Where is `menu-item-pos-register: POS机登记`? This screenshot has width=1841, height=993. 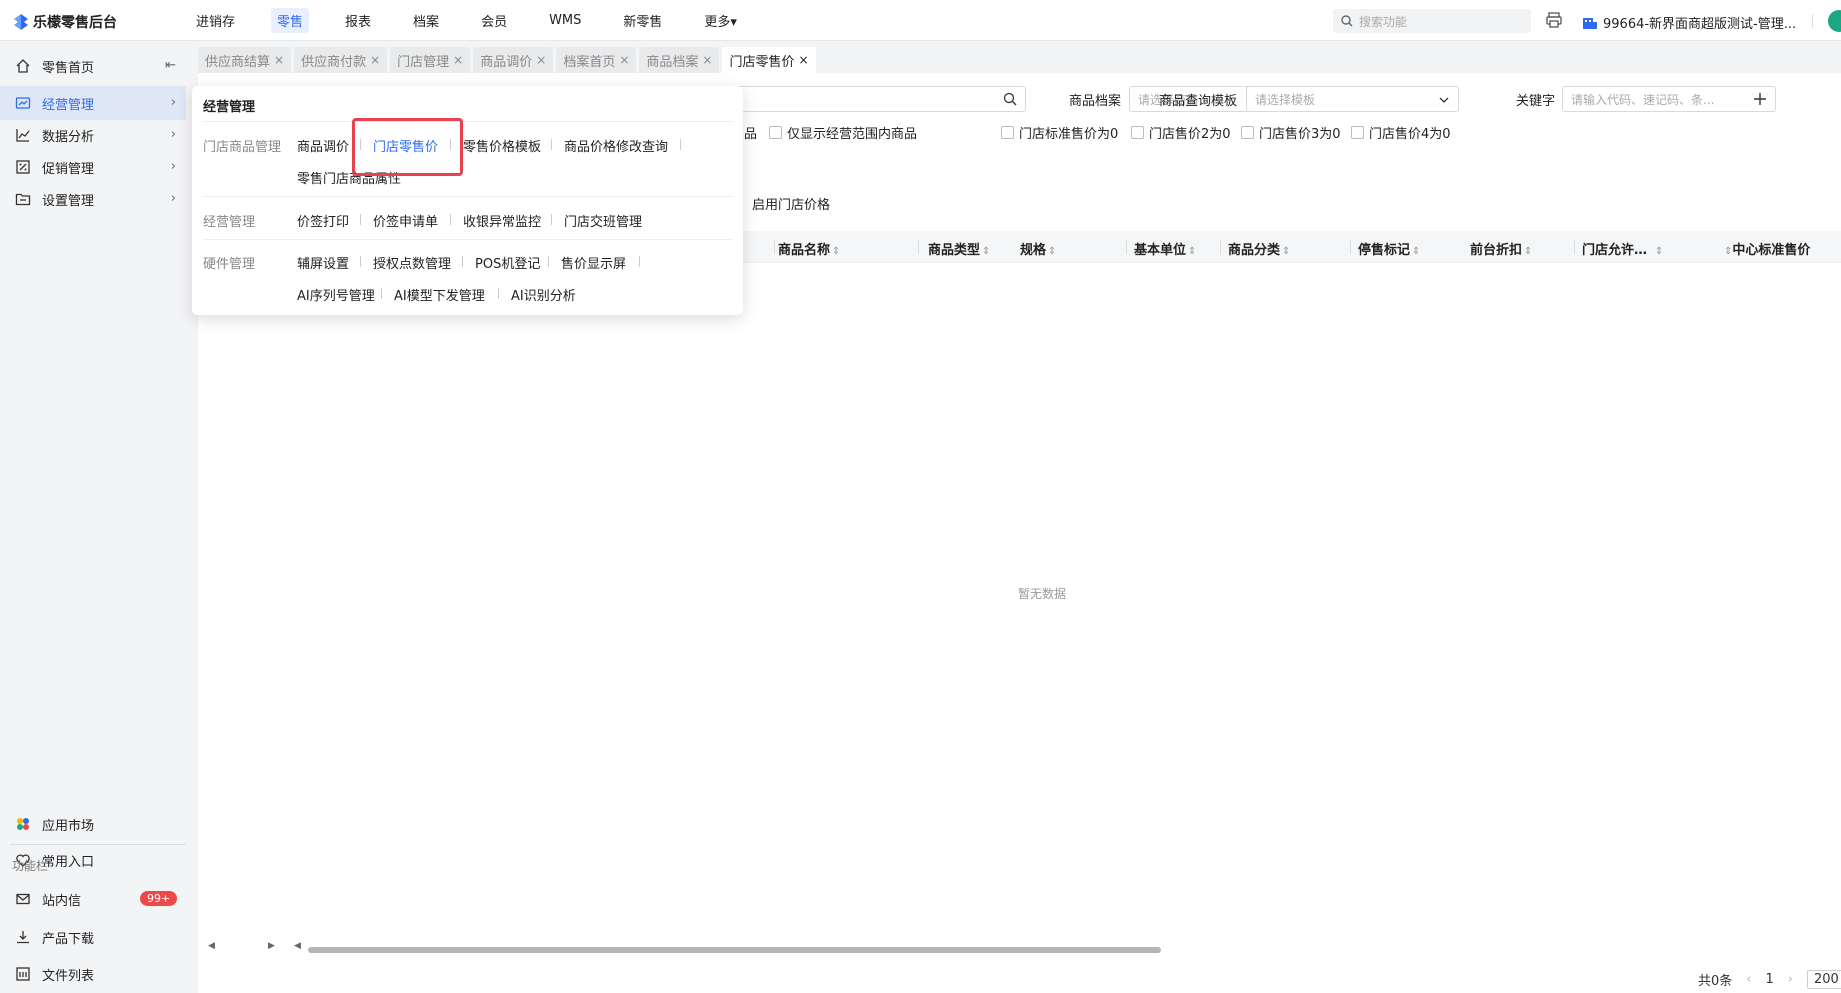 menu-item-pos-register: POS机登记 is located at coordinates (507, 262).